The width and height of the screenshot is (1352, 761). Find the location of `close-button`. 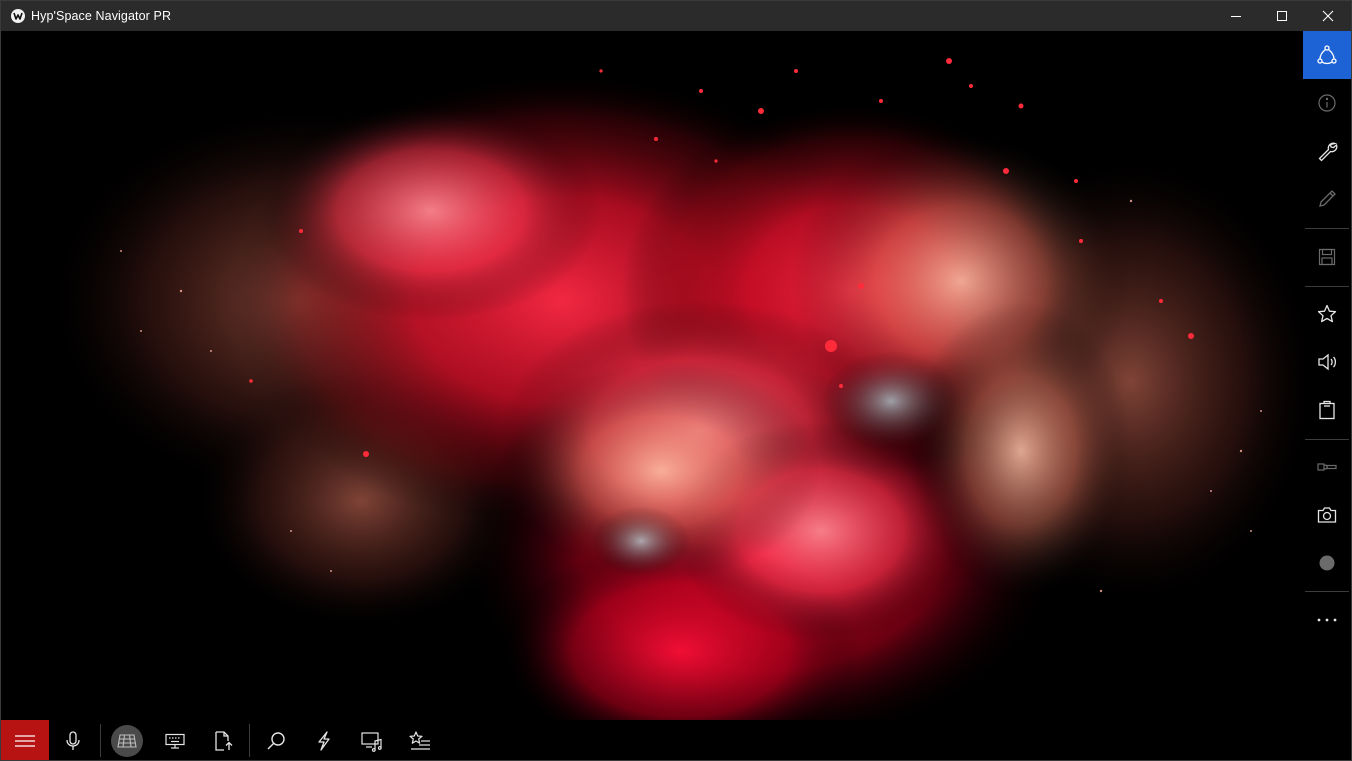

close-button is located at coordinates (1328, 16).